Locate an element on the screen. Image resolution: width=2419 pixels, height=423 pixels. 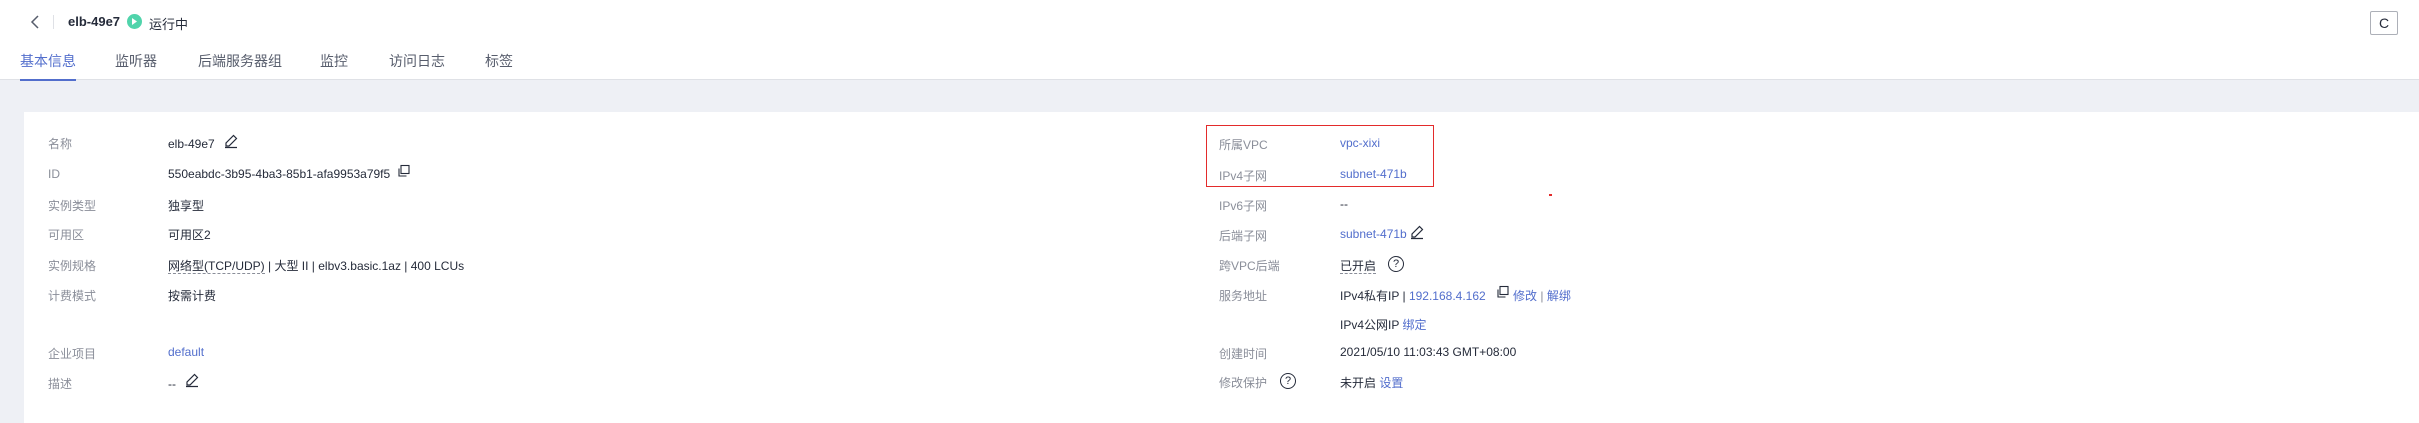
instance-type-value: 独享型 is located at coordinates (186, 206).